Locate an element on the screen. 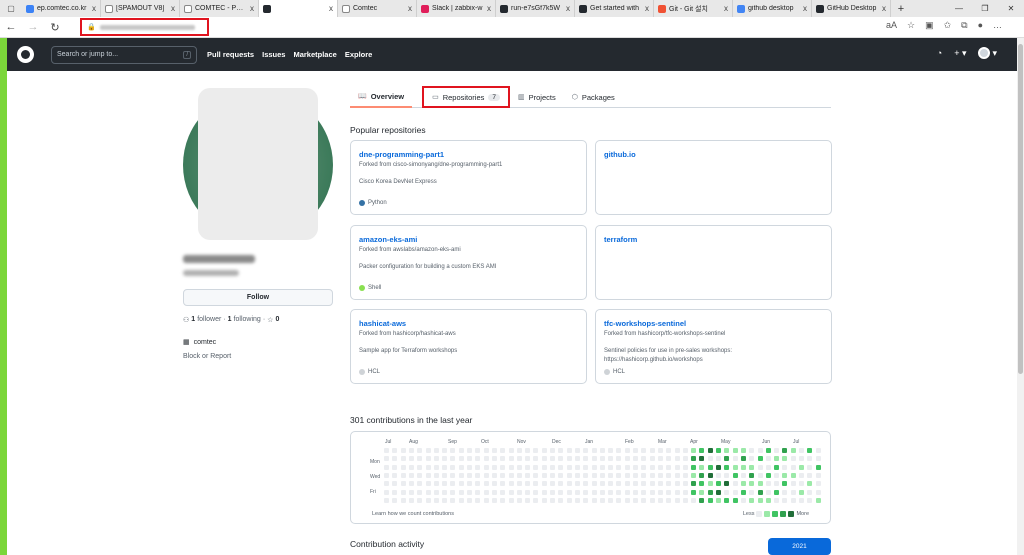  create-new-icon: + ▾ is located at coordinates (960, 53).